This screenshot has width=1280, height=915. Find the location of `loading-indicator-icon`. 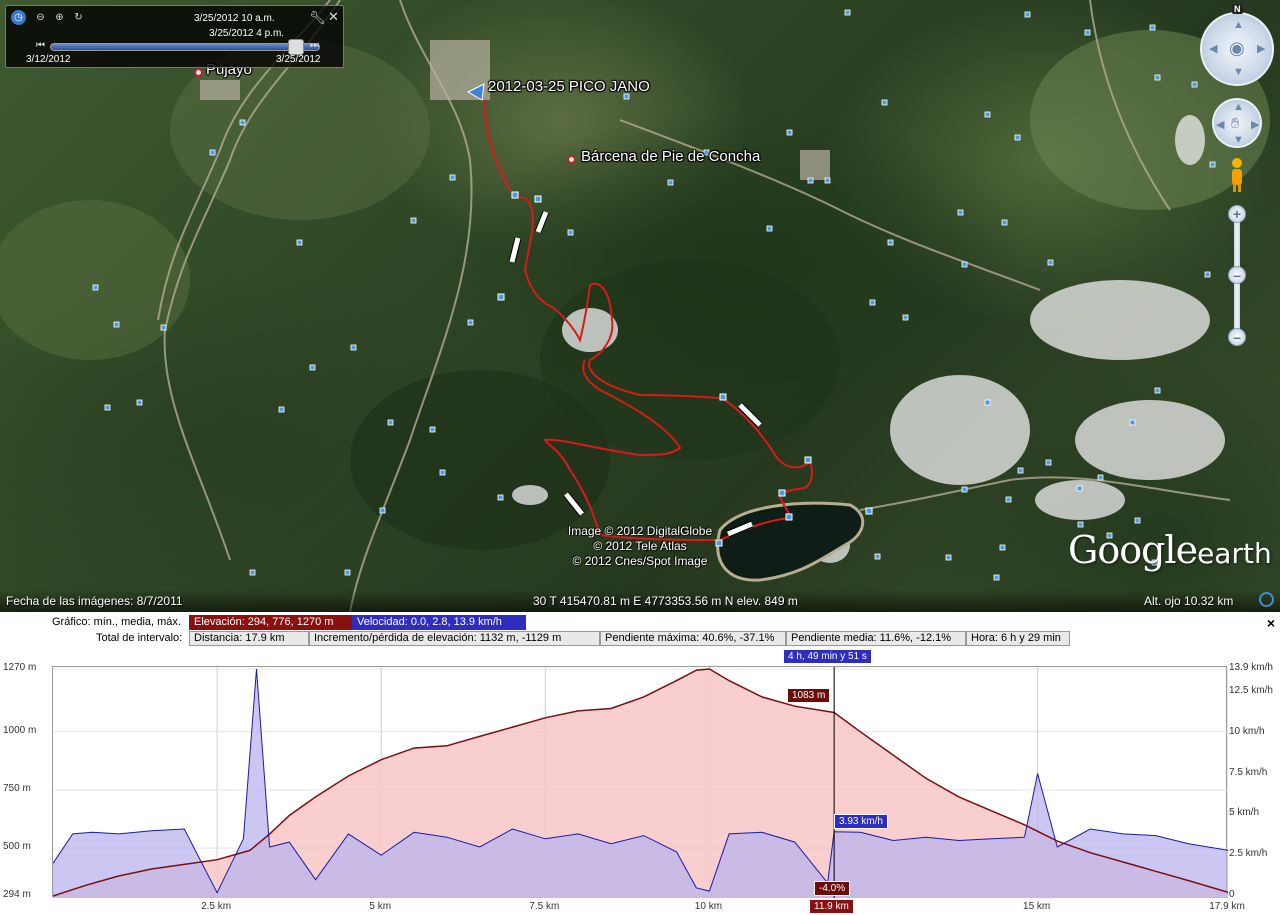

loading-indicator-icon is located at coordinates (1266, 599).